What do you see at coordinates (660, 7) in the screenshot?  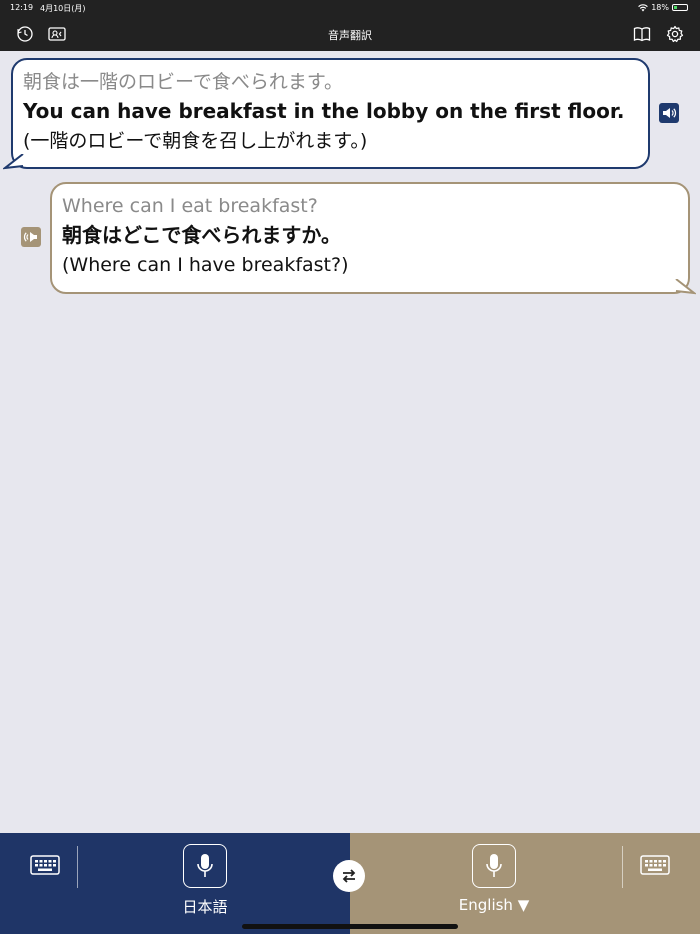 I see `battery-percent: 18%` at bounding box center [660, 7].